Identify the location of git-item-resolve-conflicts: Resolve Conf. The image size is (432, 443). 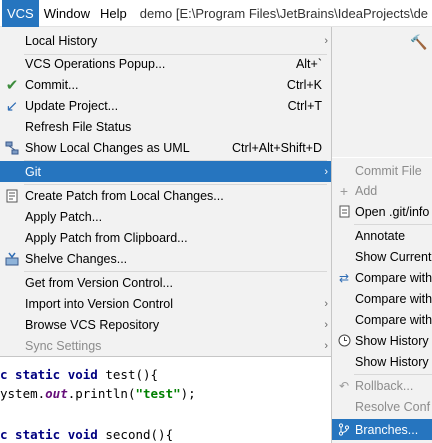
(393, 406).